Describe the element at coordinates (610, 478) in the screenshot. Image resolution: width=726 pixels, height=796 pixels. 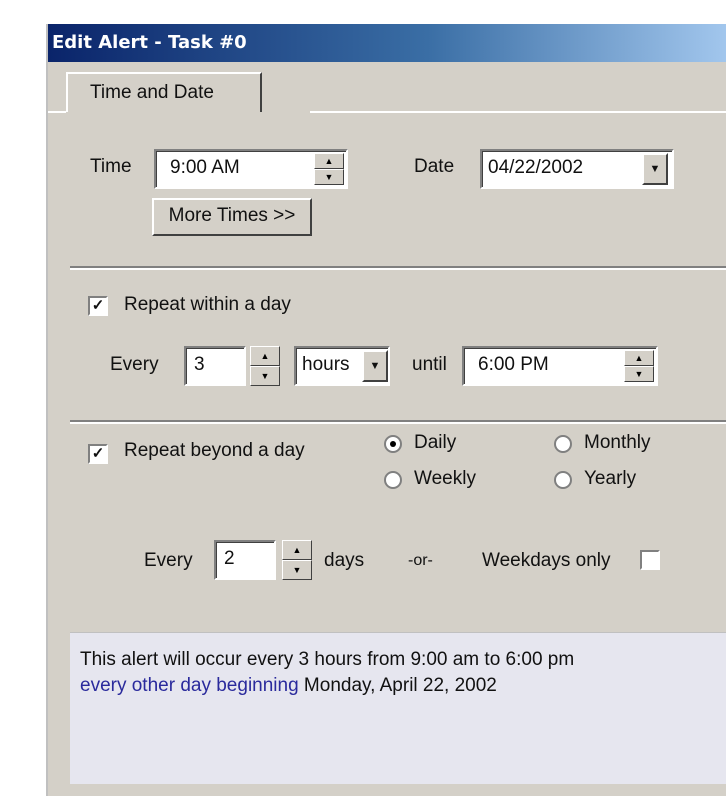
I see `yearly-label: Yearly` at that location.